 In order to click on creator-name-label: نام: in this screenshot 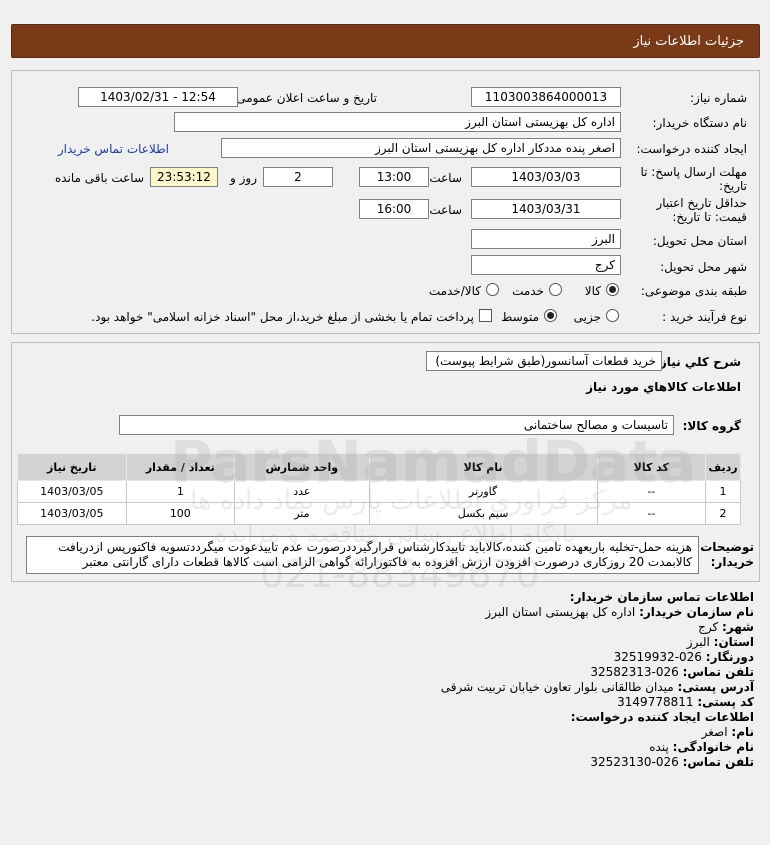, I will do `click(742, 732)`.